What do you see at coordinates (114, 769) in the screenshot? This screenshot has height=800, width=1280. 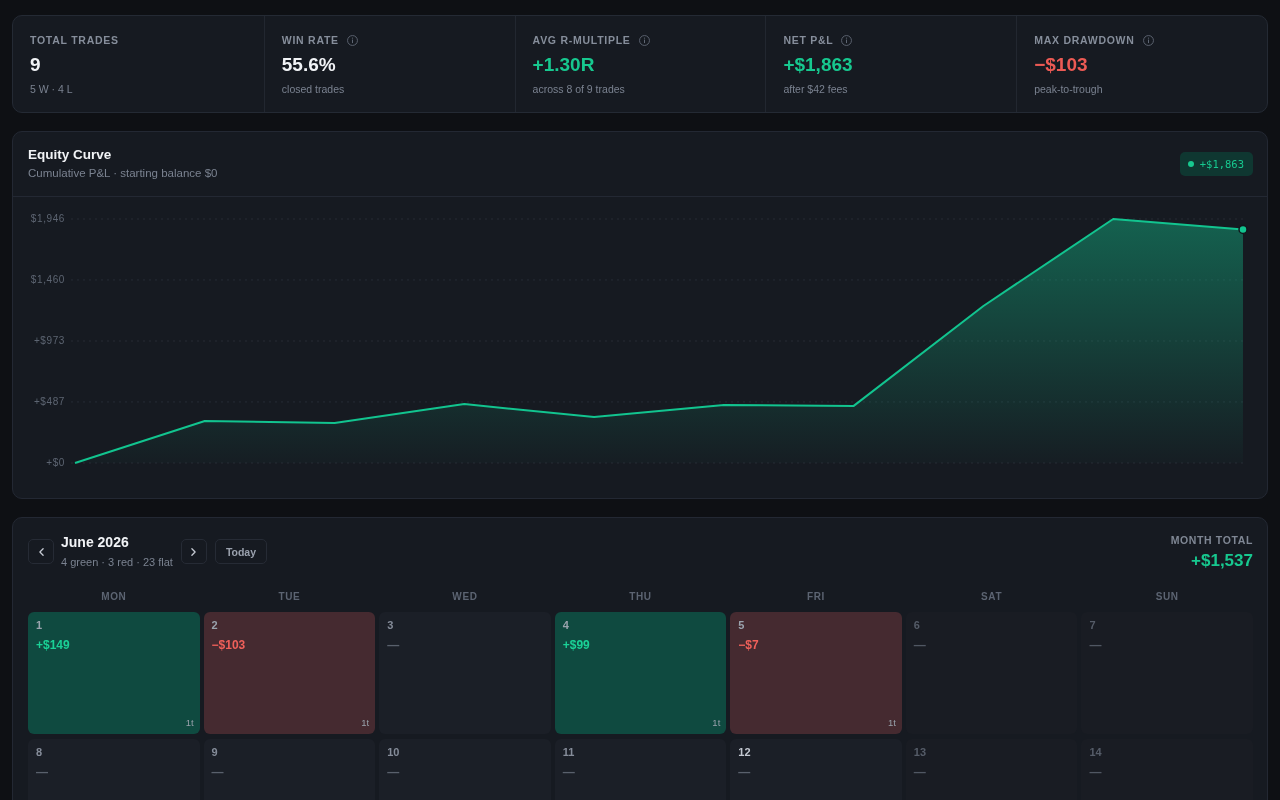 I see `calendar-day-cell: 8 —` at bounding box center [114, 769].